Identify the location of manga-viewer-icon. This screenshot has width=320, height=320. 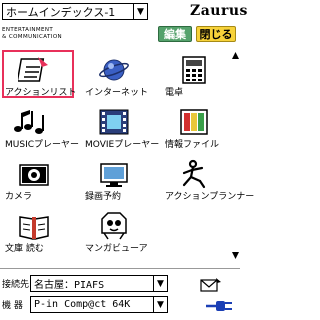
(114, 226).